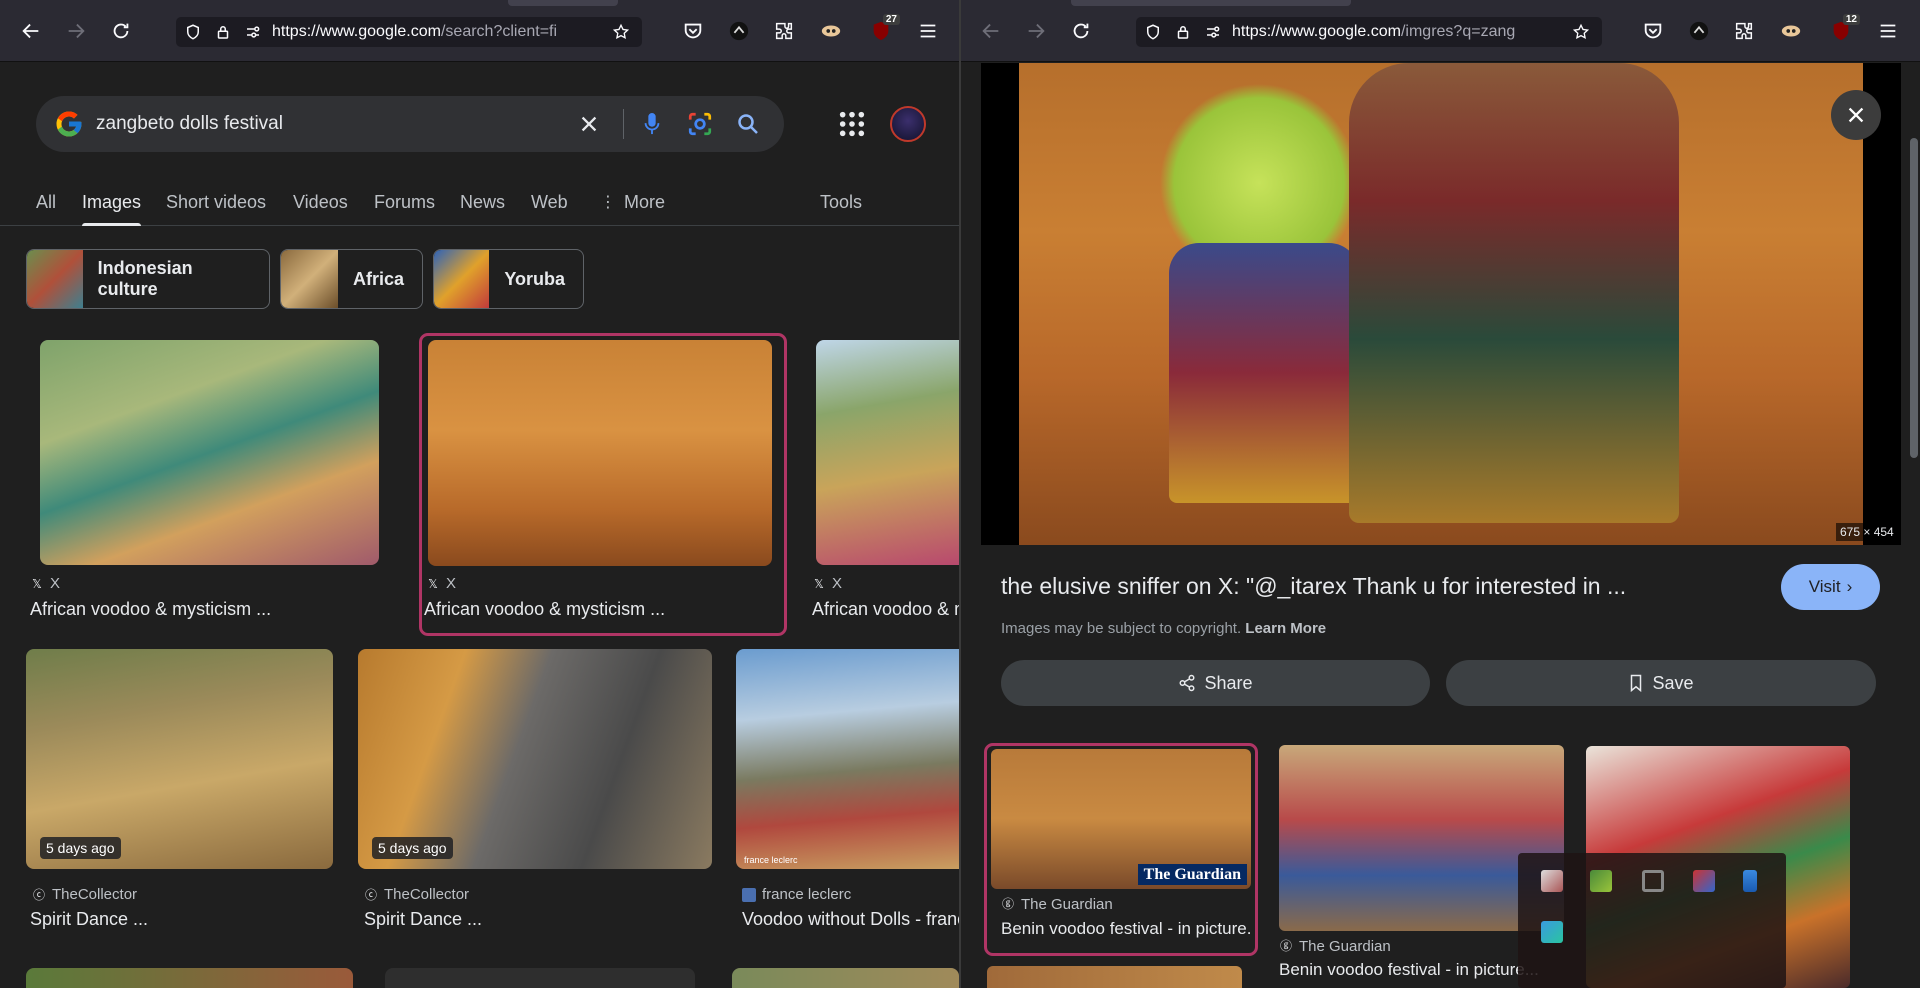 The width and height of the screenshot is (1920, 988). I want to click on image-result: 𝕏X African voodoo & m, so click(885, 485).